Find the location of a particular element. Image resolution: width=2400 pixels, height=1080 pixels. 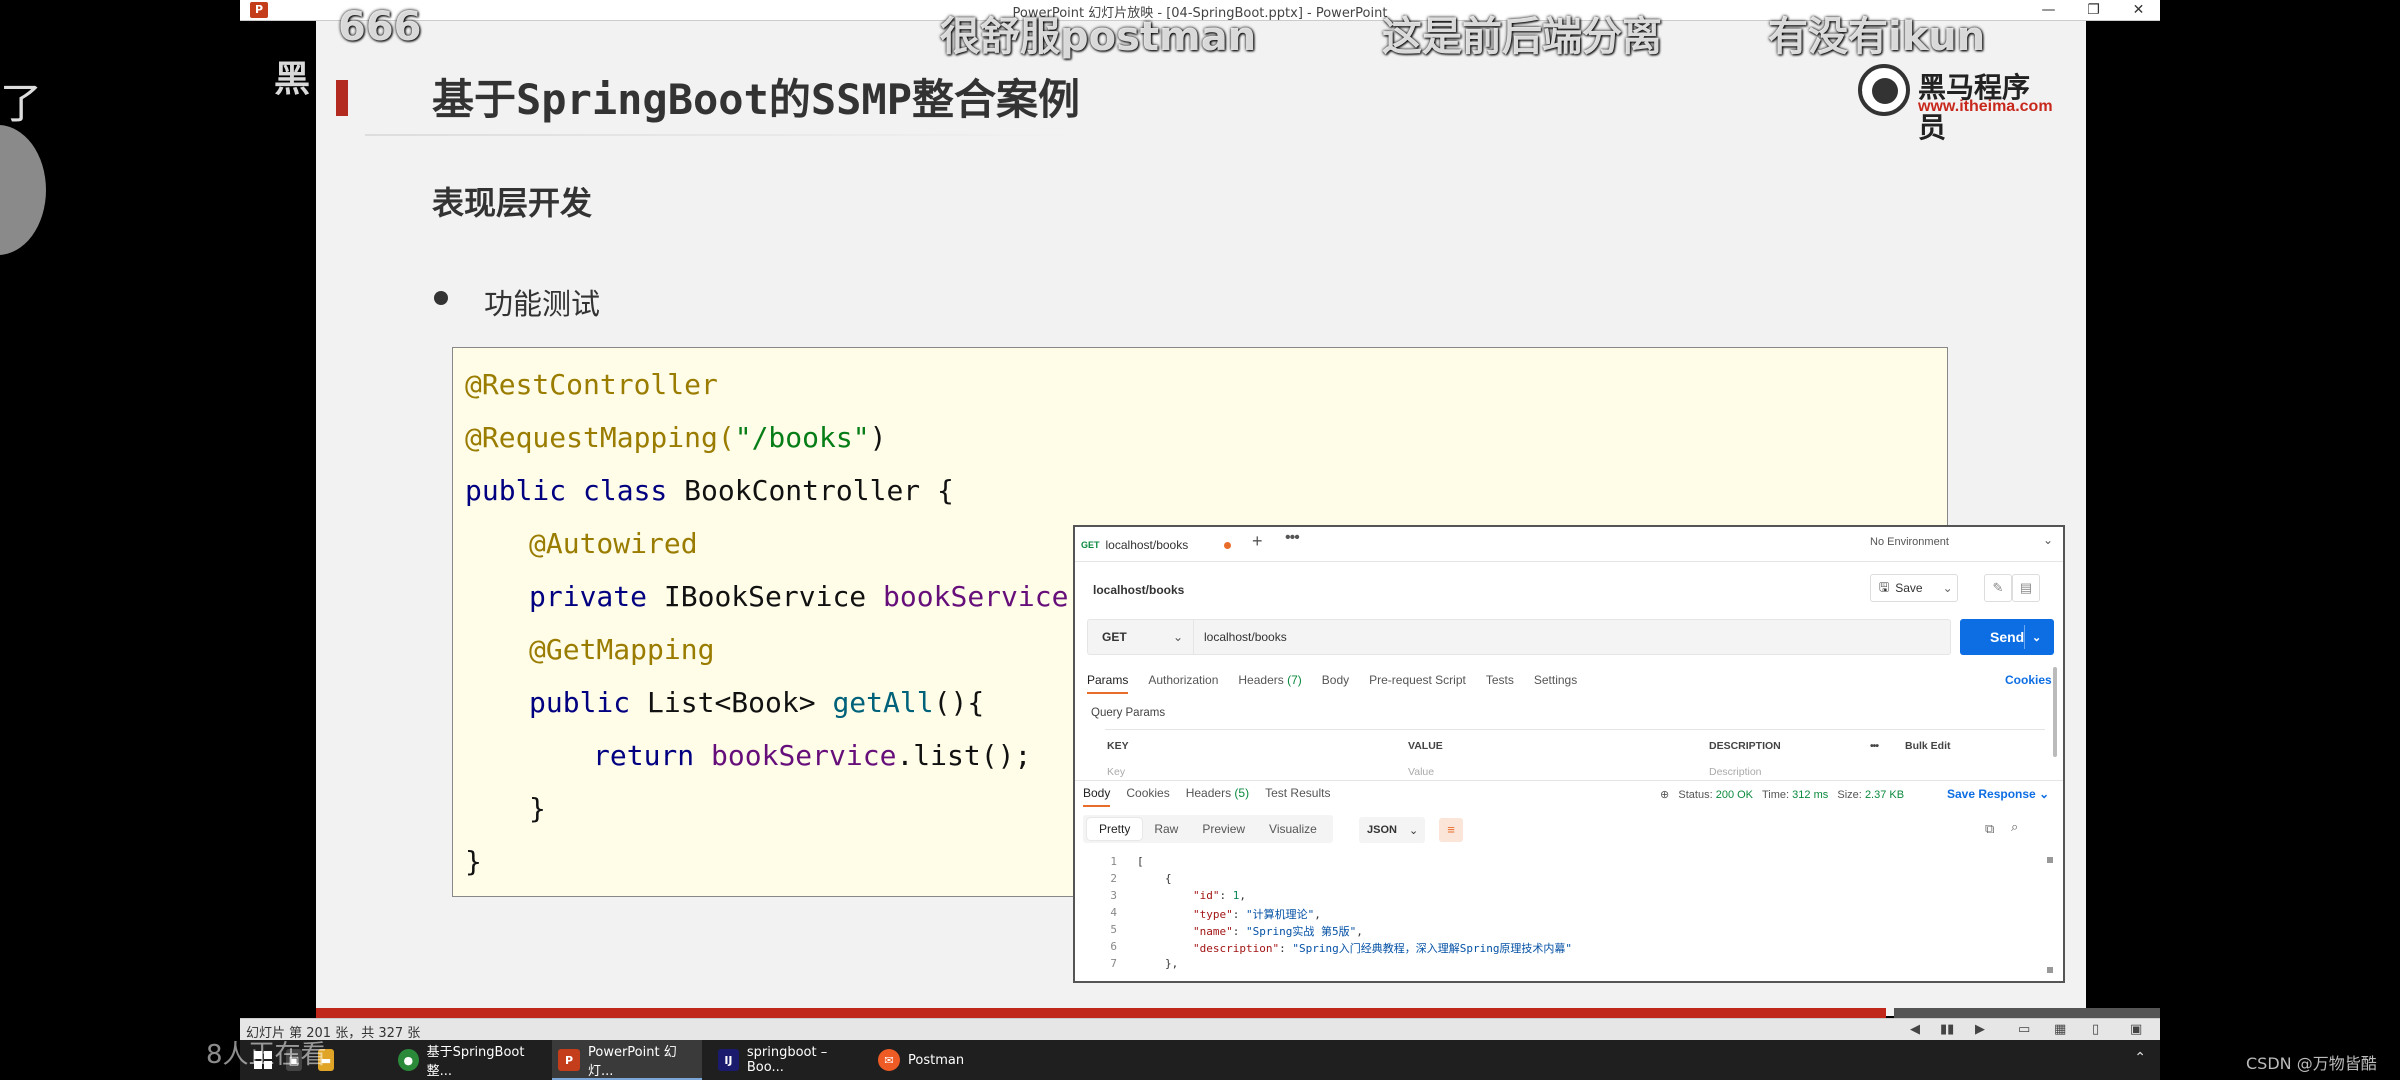

time-label: Time: is located at coordinates (1776, 795).